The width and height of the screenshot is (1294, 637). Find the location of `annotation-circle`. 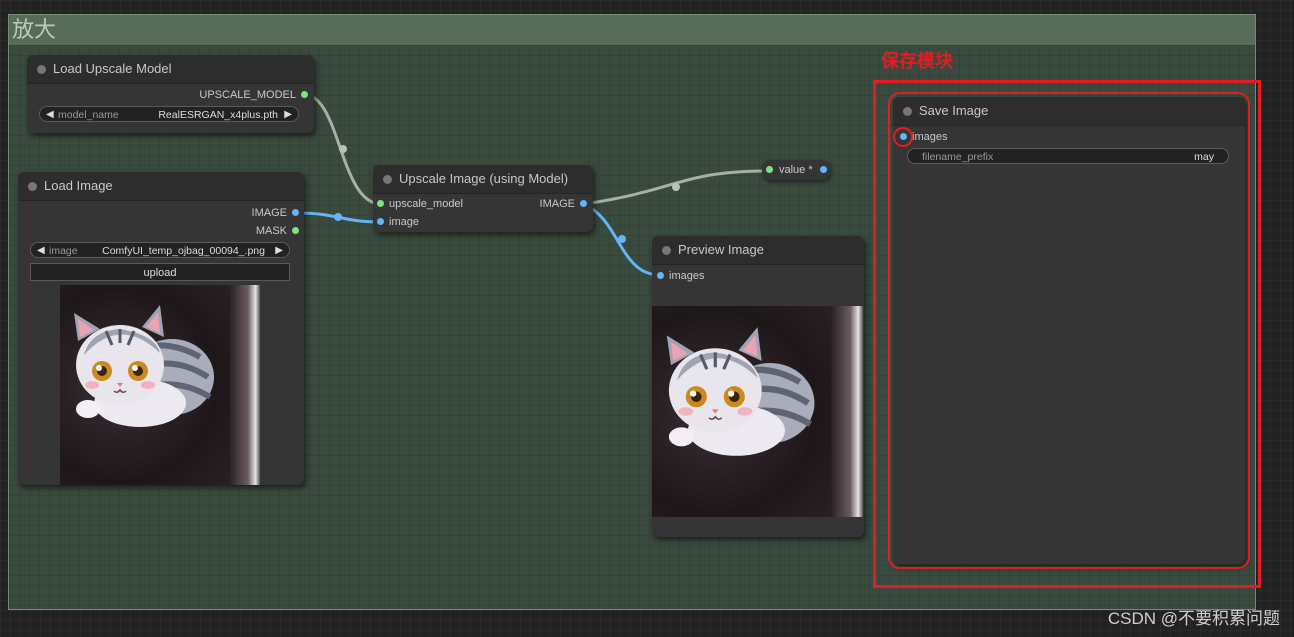

annotation-circle is located at coordinates (903, 137).